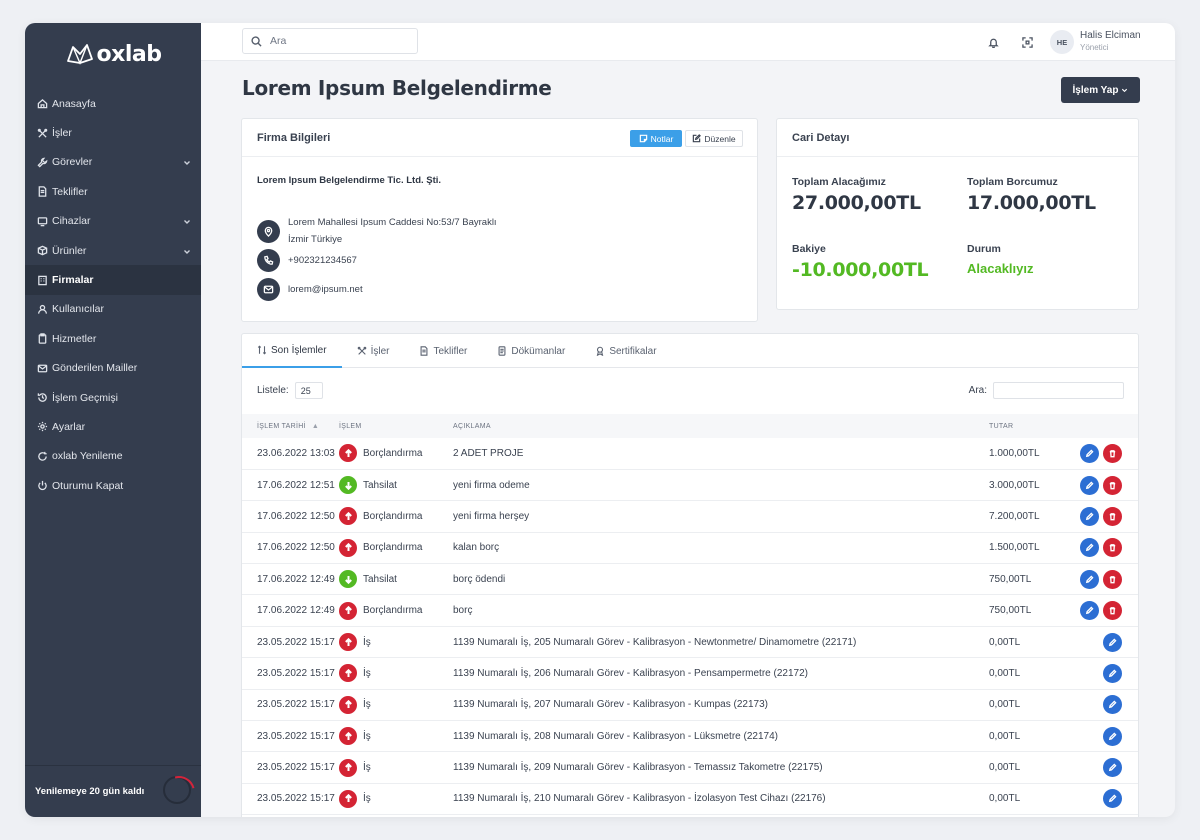  I want to click on notification-bell-icon, so click(993, 42).